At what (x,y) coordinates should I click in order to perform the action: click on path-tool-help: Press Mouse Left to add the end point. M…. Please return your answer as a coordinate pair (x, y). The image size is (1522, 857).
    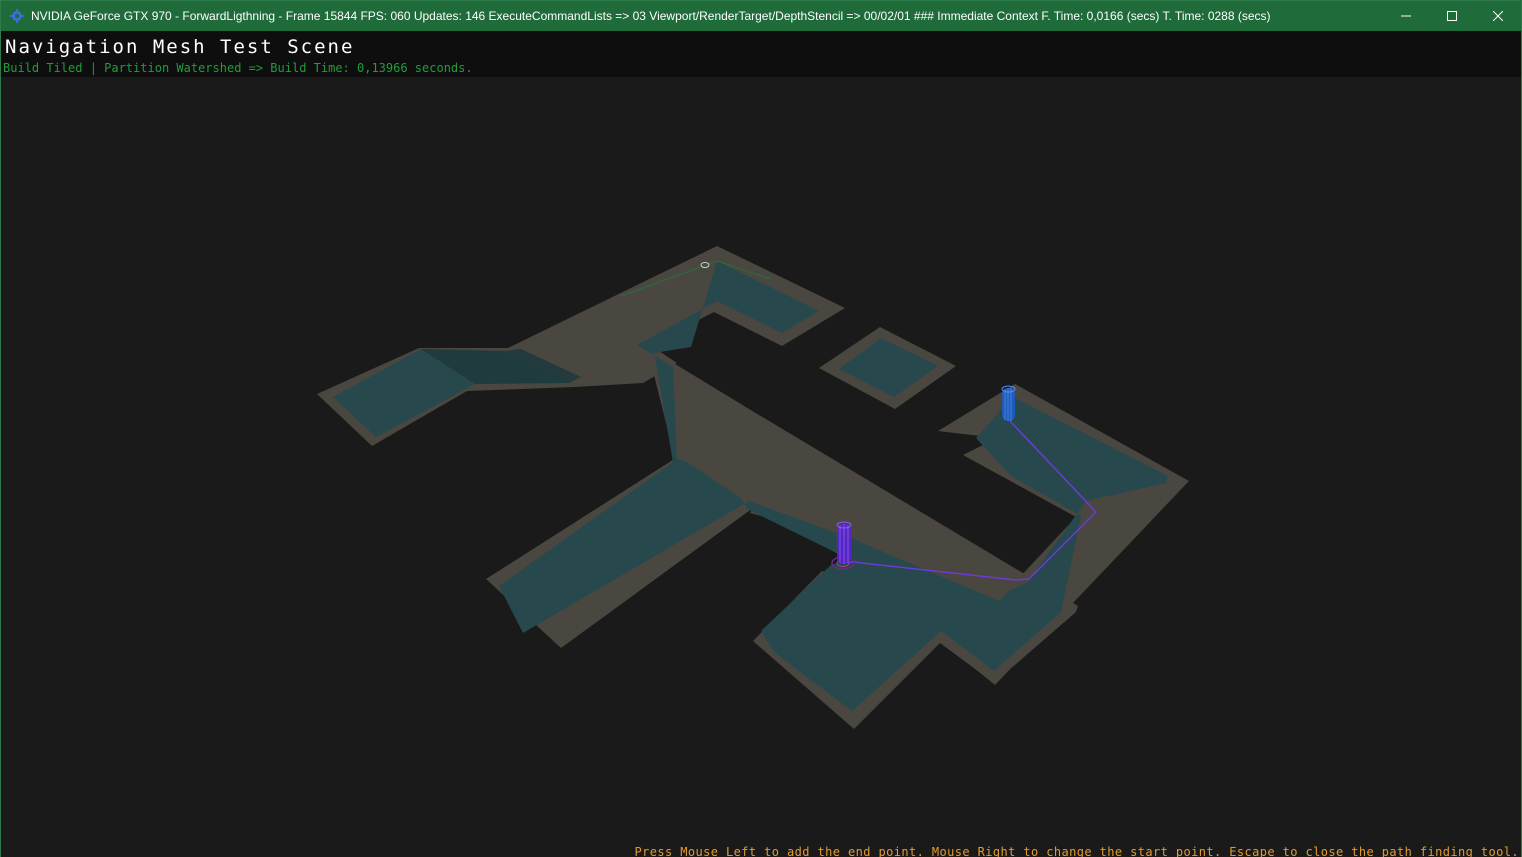
    Looking at the image, I should click on (1076, 851).